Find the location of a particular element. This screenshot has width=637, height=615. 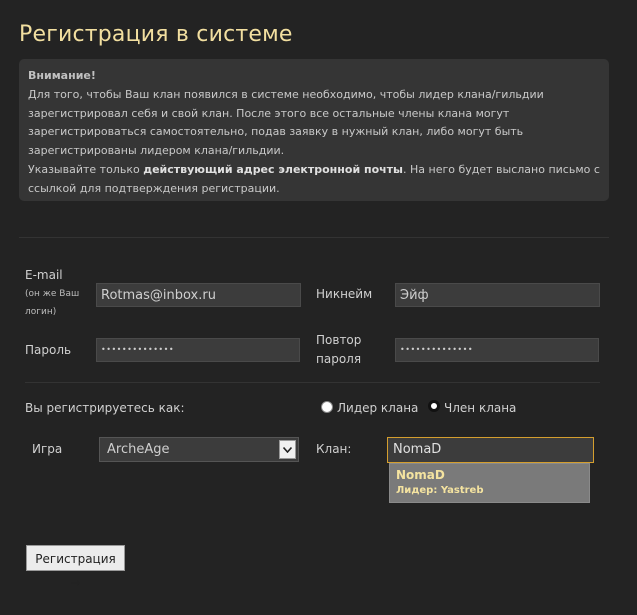

divider-top is located at coordinates (314, 237).